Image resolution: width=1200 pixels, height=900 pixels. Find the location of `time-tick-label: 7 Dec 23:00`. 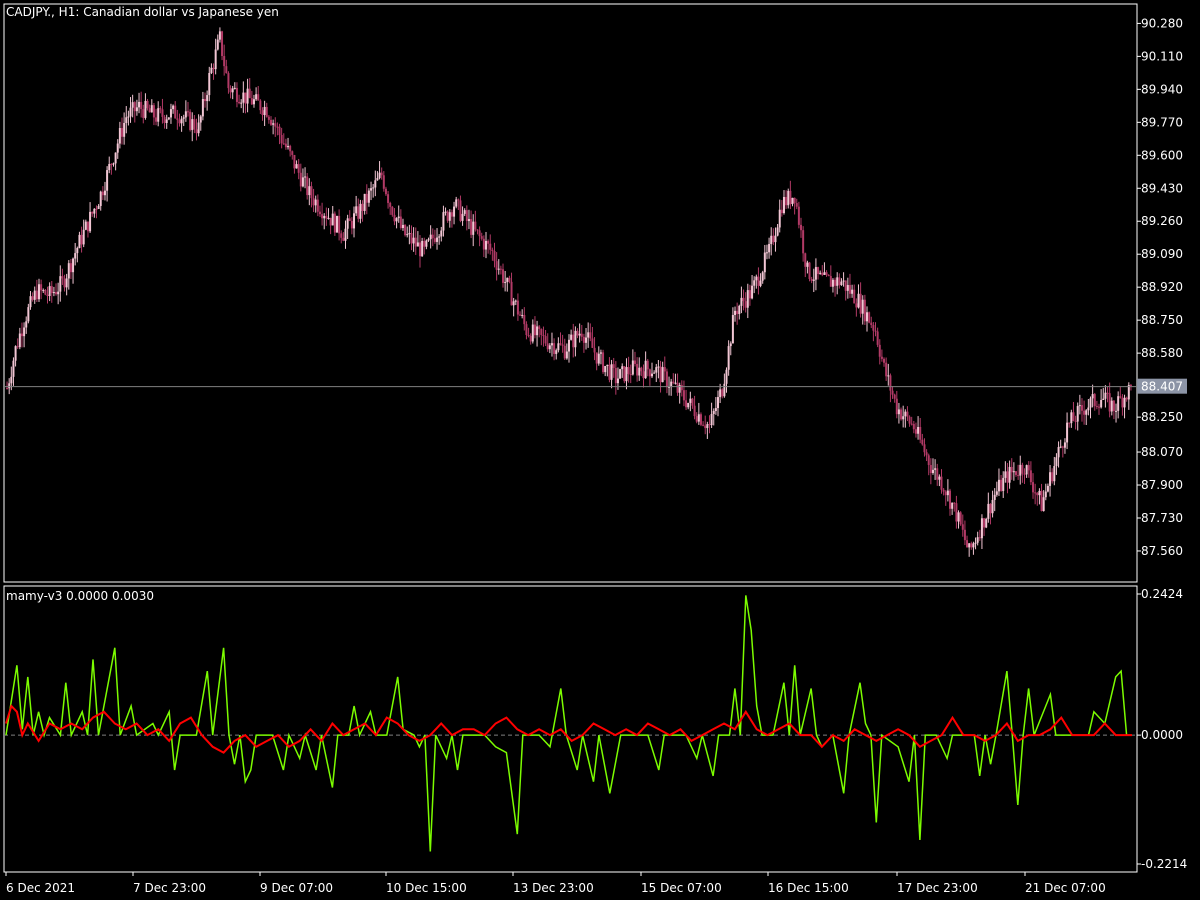

time-tick-label: 7 Dec 23:00 is located at coordinates (169, 888).